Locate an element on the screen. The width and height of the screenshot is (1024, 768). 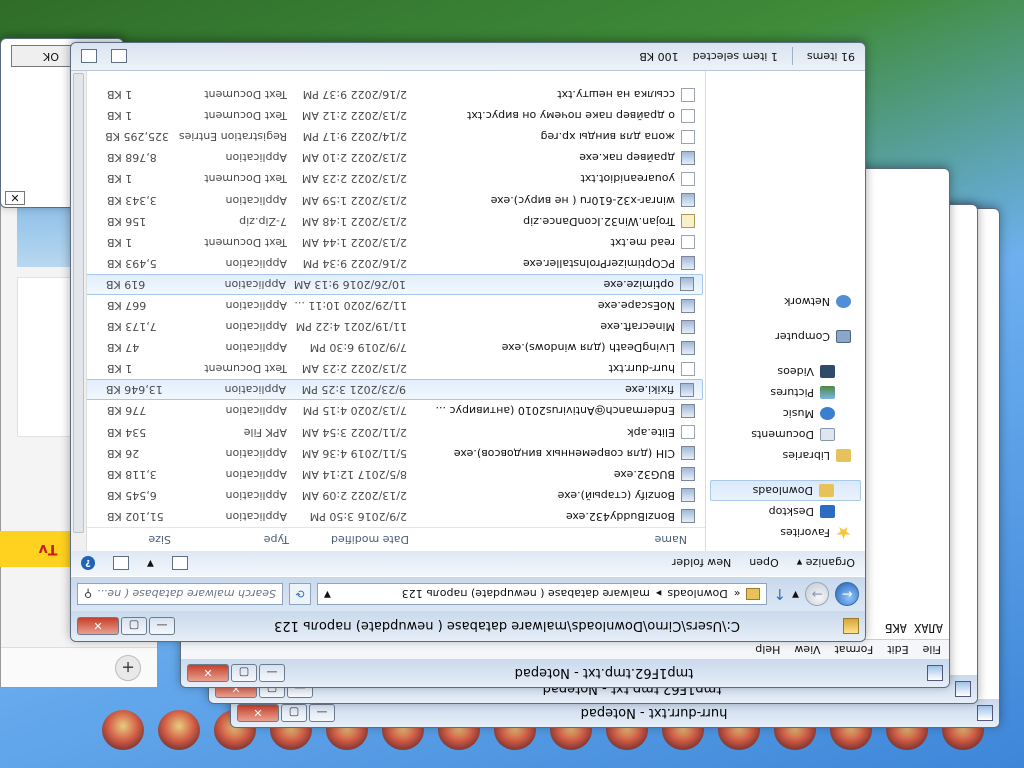
refresh-icon: ⟳ is located at coordinates (300, 594).